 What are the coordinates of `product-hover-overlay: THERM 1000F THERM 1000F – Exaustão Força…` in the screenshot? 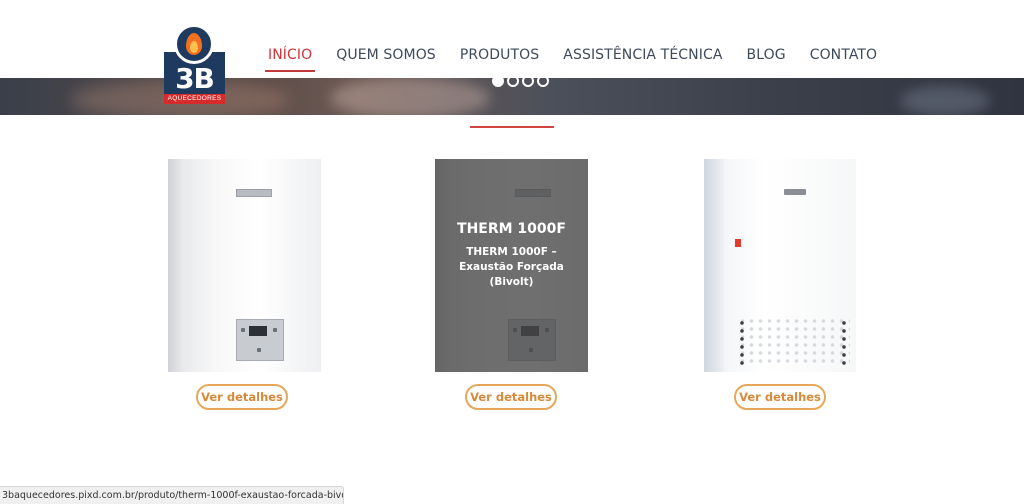 It's located at (511, 265).